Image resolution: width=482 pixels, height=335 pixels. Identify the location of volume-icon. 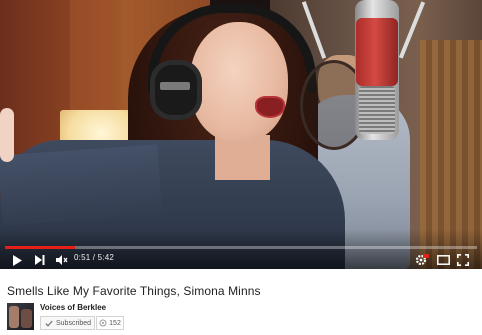
(62, 260).